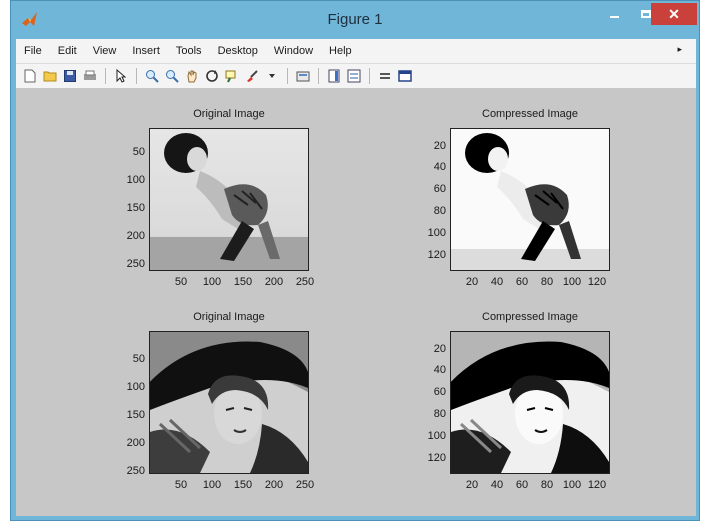  I want to click on open-folder-icon, so click(50, 76).